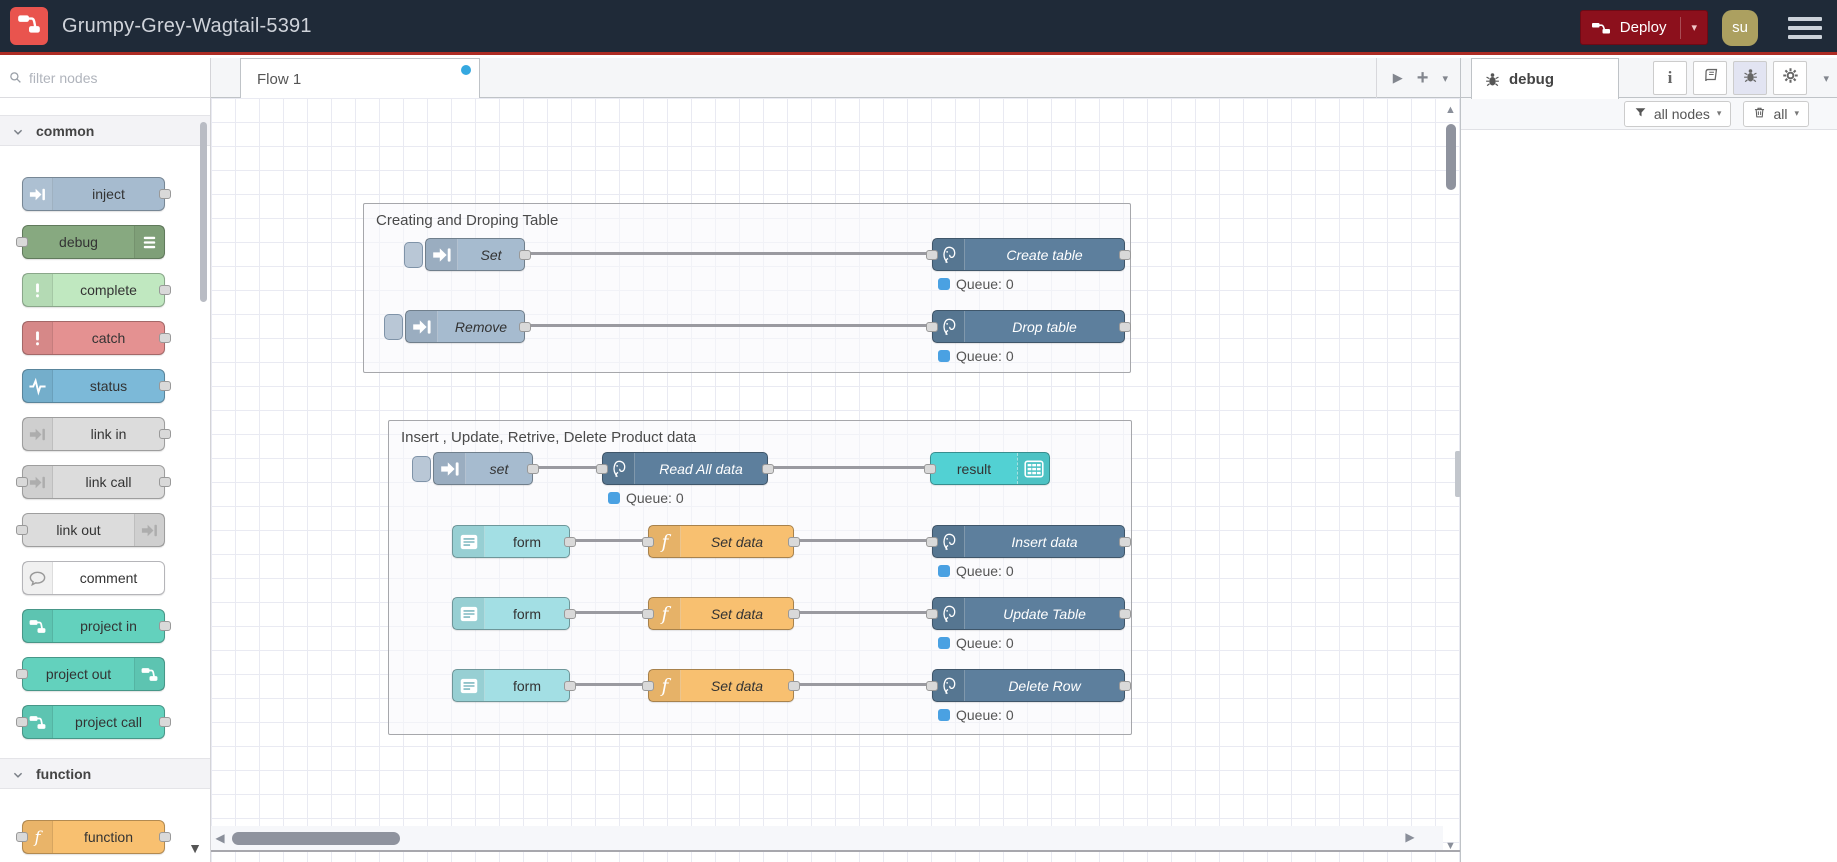 The width and height of the screenshot is (1837, 862). Describe the element at coordinates (203, 212) in the screenshot. I see `palette-scrollbar` at that location.